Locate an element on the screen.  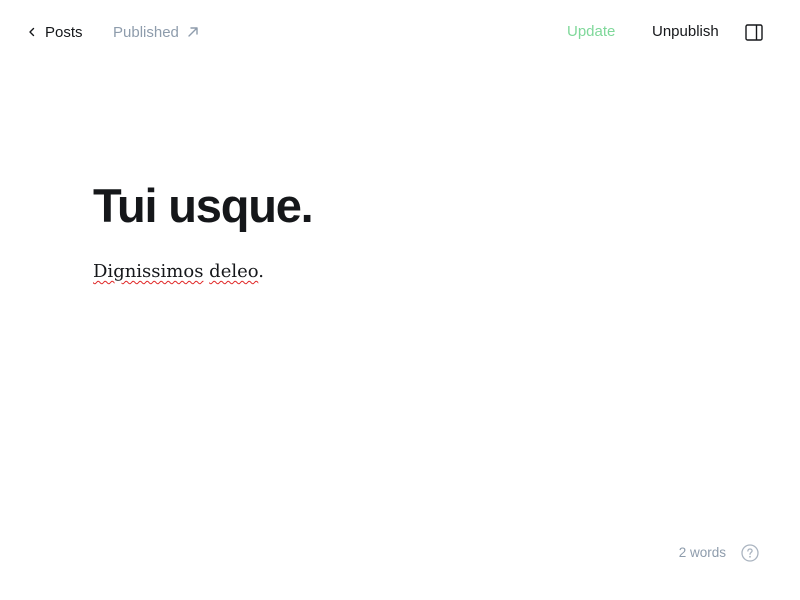
post-title-input: Tui usque. is located at coordinates (403, 206).